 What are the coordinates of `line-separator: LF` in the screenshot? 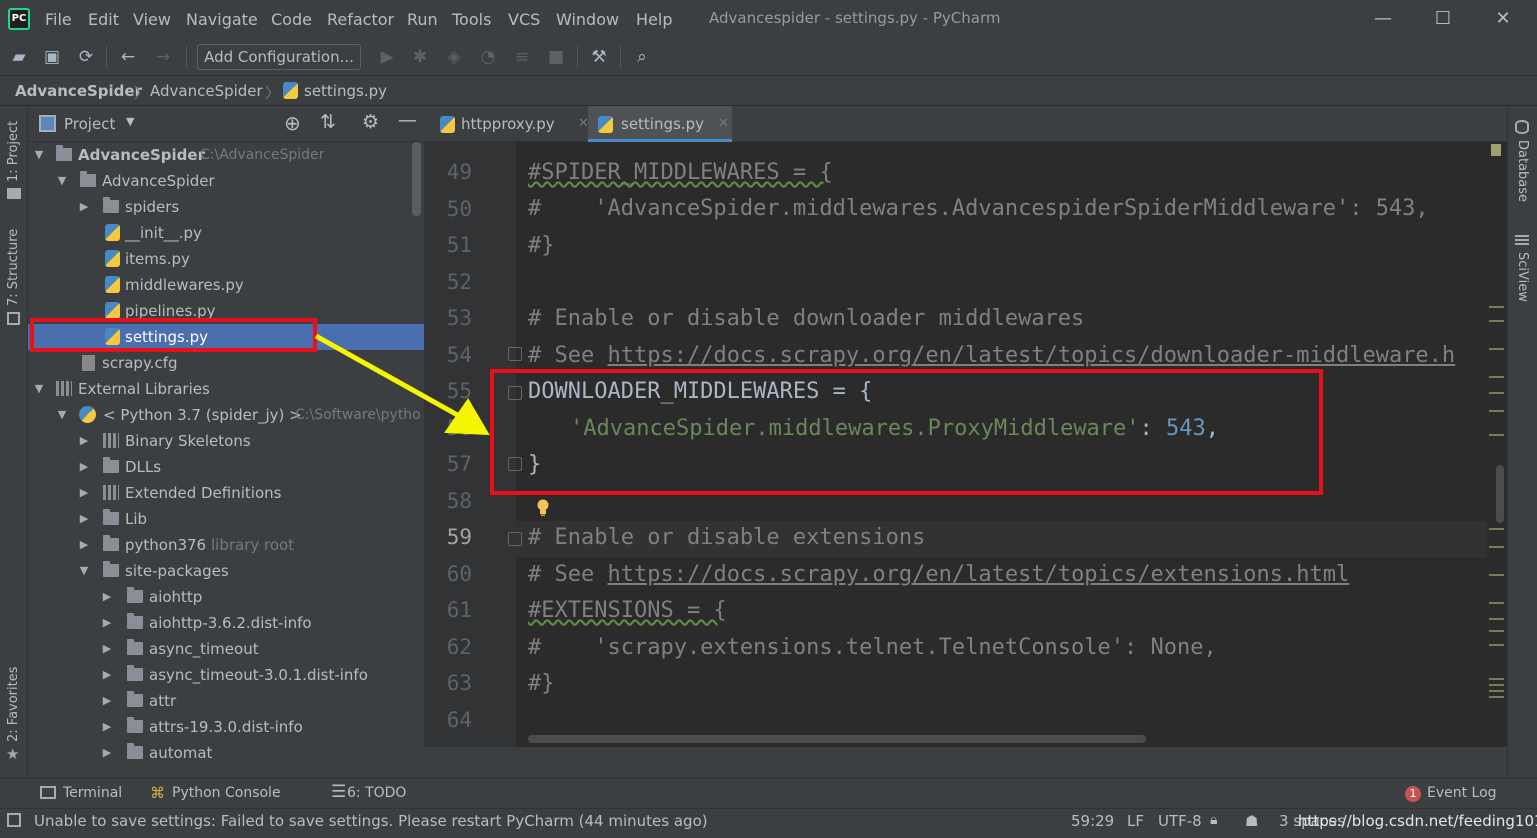 It's located at (1135, 821).